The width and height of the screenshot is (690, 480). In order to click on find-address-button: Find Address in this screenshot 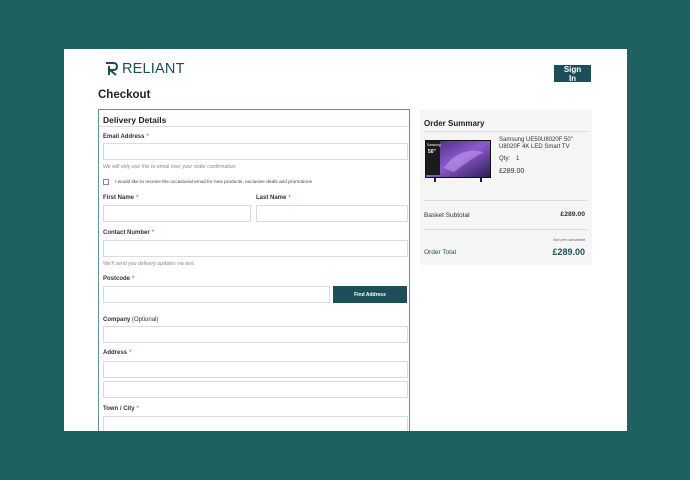, I will do `click(370, 294)`.